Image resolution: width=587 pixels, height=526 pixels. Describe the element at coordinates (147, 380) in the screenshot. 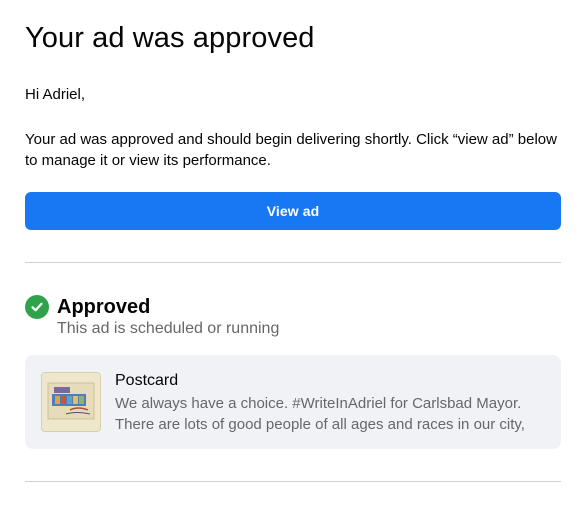

I see `ad-name: Postcard` at that location.